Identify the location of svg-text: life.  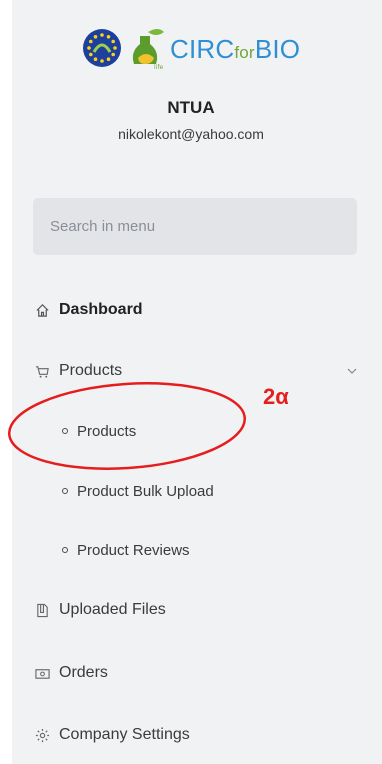
(158, 67).